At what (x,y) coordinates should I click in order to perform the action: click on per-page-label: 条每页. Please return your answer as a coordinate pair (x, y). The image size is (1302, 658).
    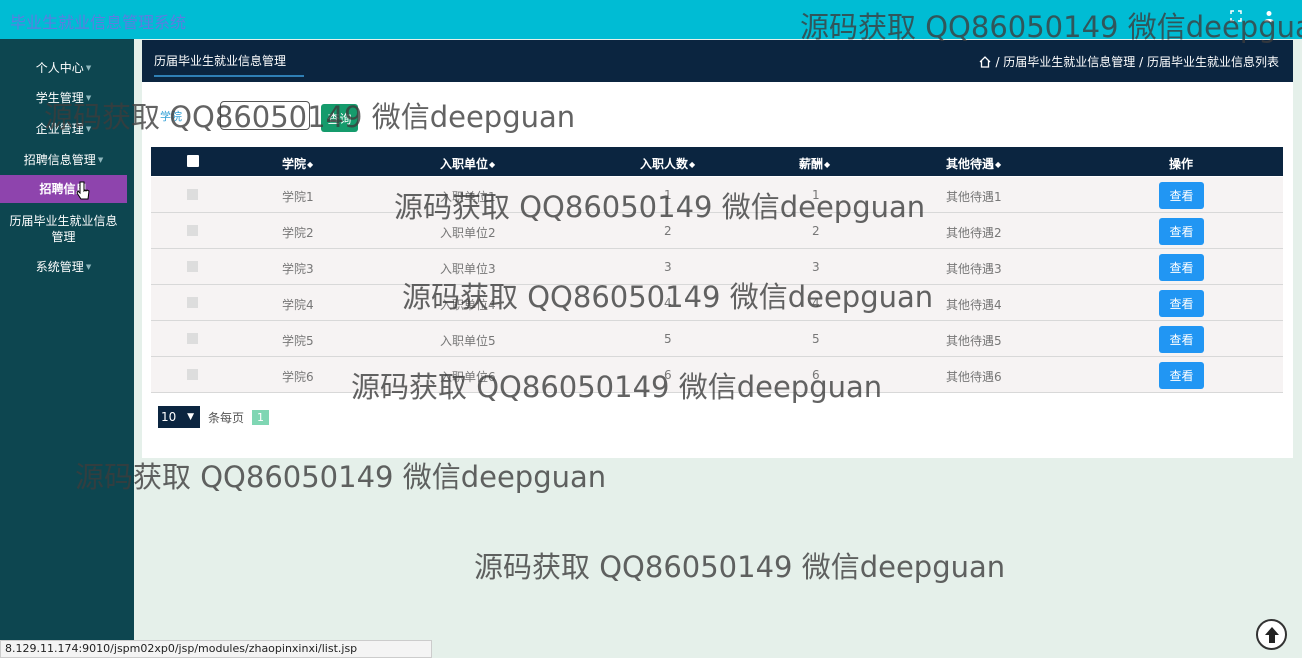
    Looking at the image, I should click on (226, 417).